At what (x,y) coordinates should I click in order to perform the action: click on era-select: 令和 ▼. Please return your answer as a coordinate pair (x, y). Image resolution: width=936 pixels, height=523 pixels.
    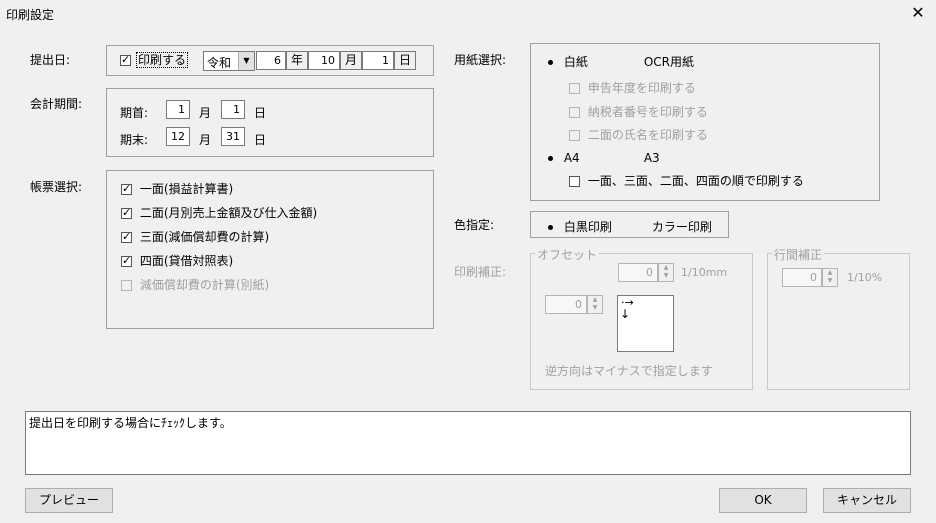
    Looking at the image, I should click on (229, 61).